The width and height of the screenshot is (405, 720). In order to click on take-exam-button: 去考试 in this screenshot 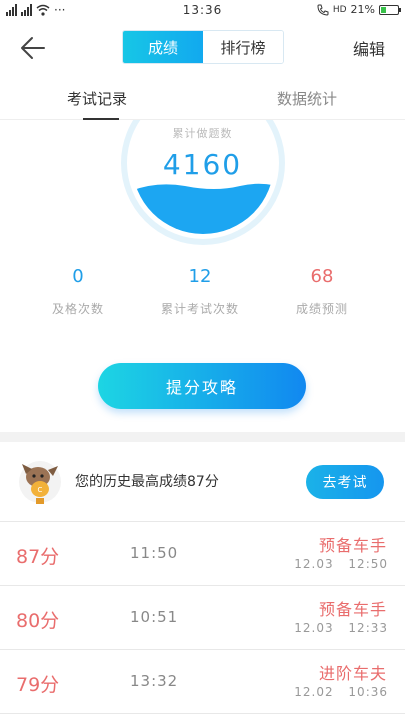, I will do `click(345, 482)`.